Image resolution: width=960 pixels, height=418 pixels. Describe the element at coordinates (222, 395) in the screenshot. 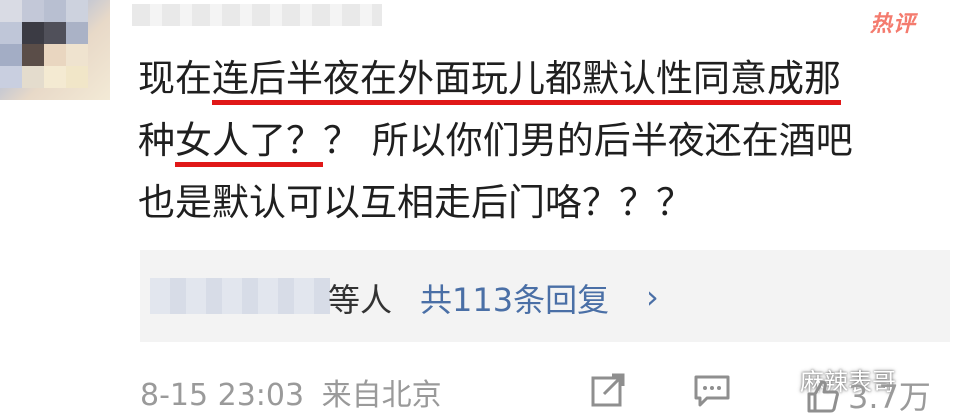

I see `comment-timestamp: 8-15 23:03` at that location.